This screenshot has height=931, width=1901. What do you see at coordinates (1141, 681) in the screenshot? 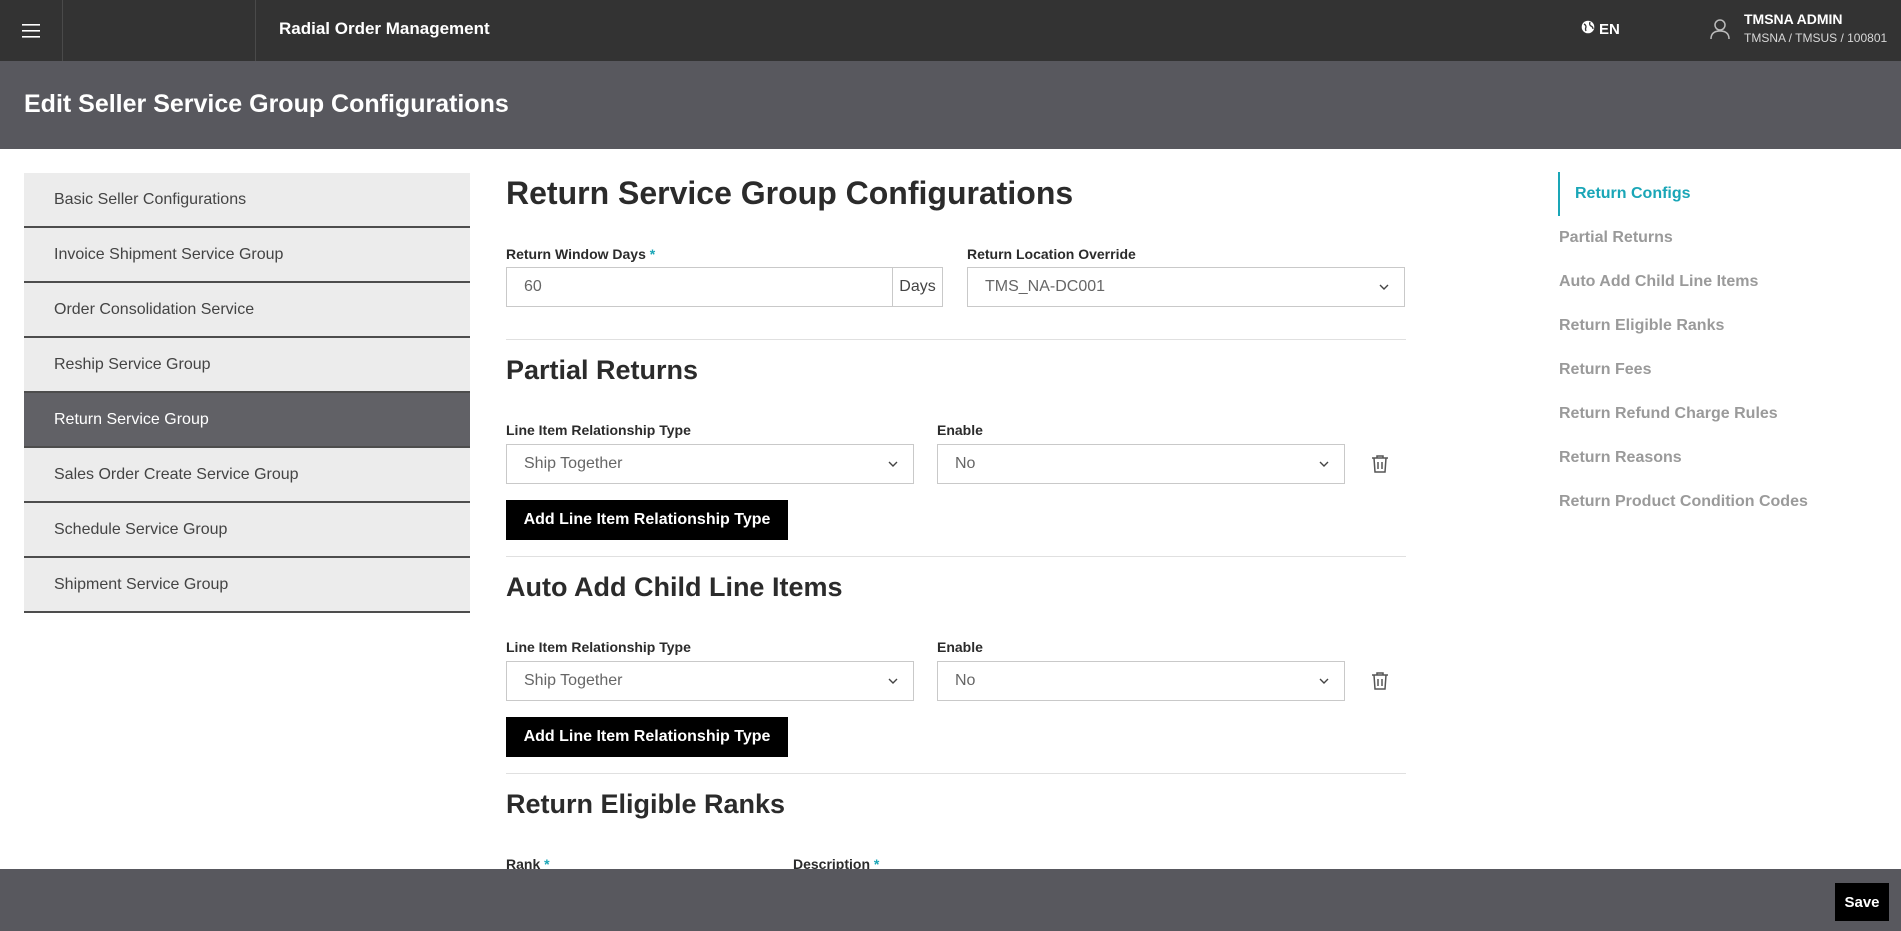
I see `auto-enable-select: No` at bounding box center [1141, 681].